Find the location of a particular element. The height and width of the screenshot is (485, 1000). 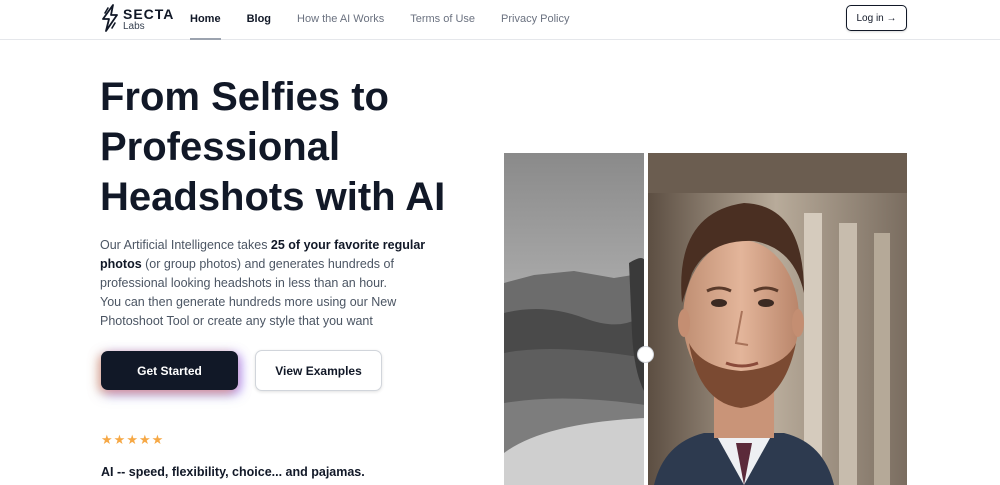

nav-link-home: Home is located at coordinates (205, 20).